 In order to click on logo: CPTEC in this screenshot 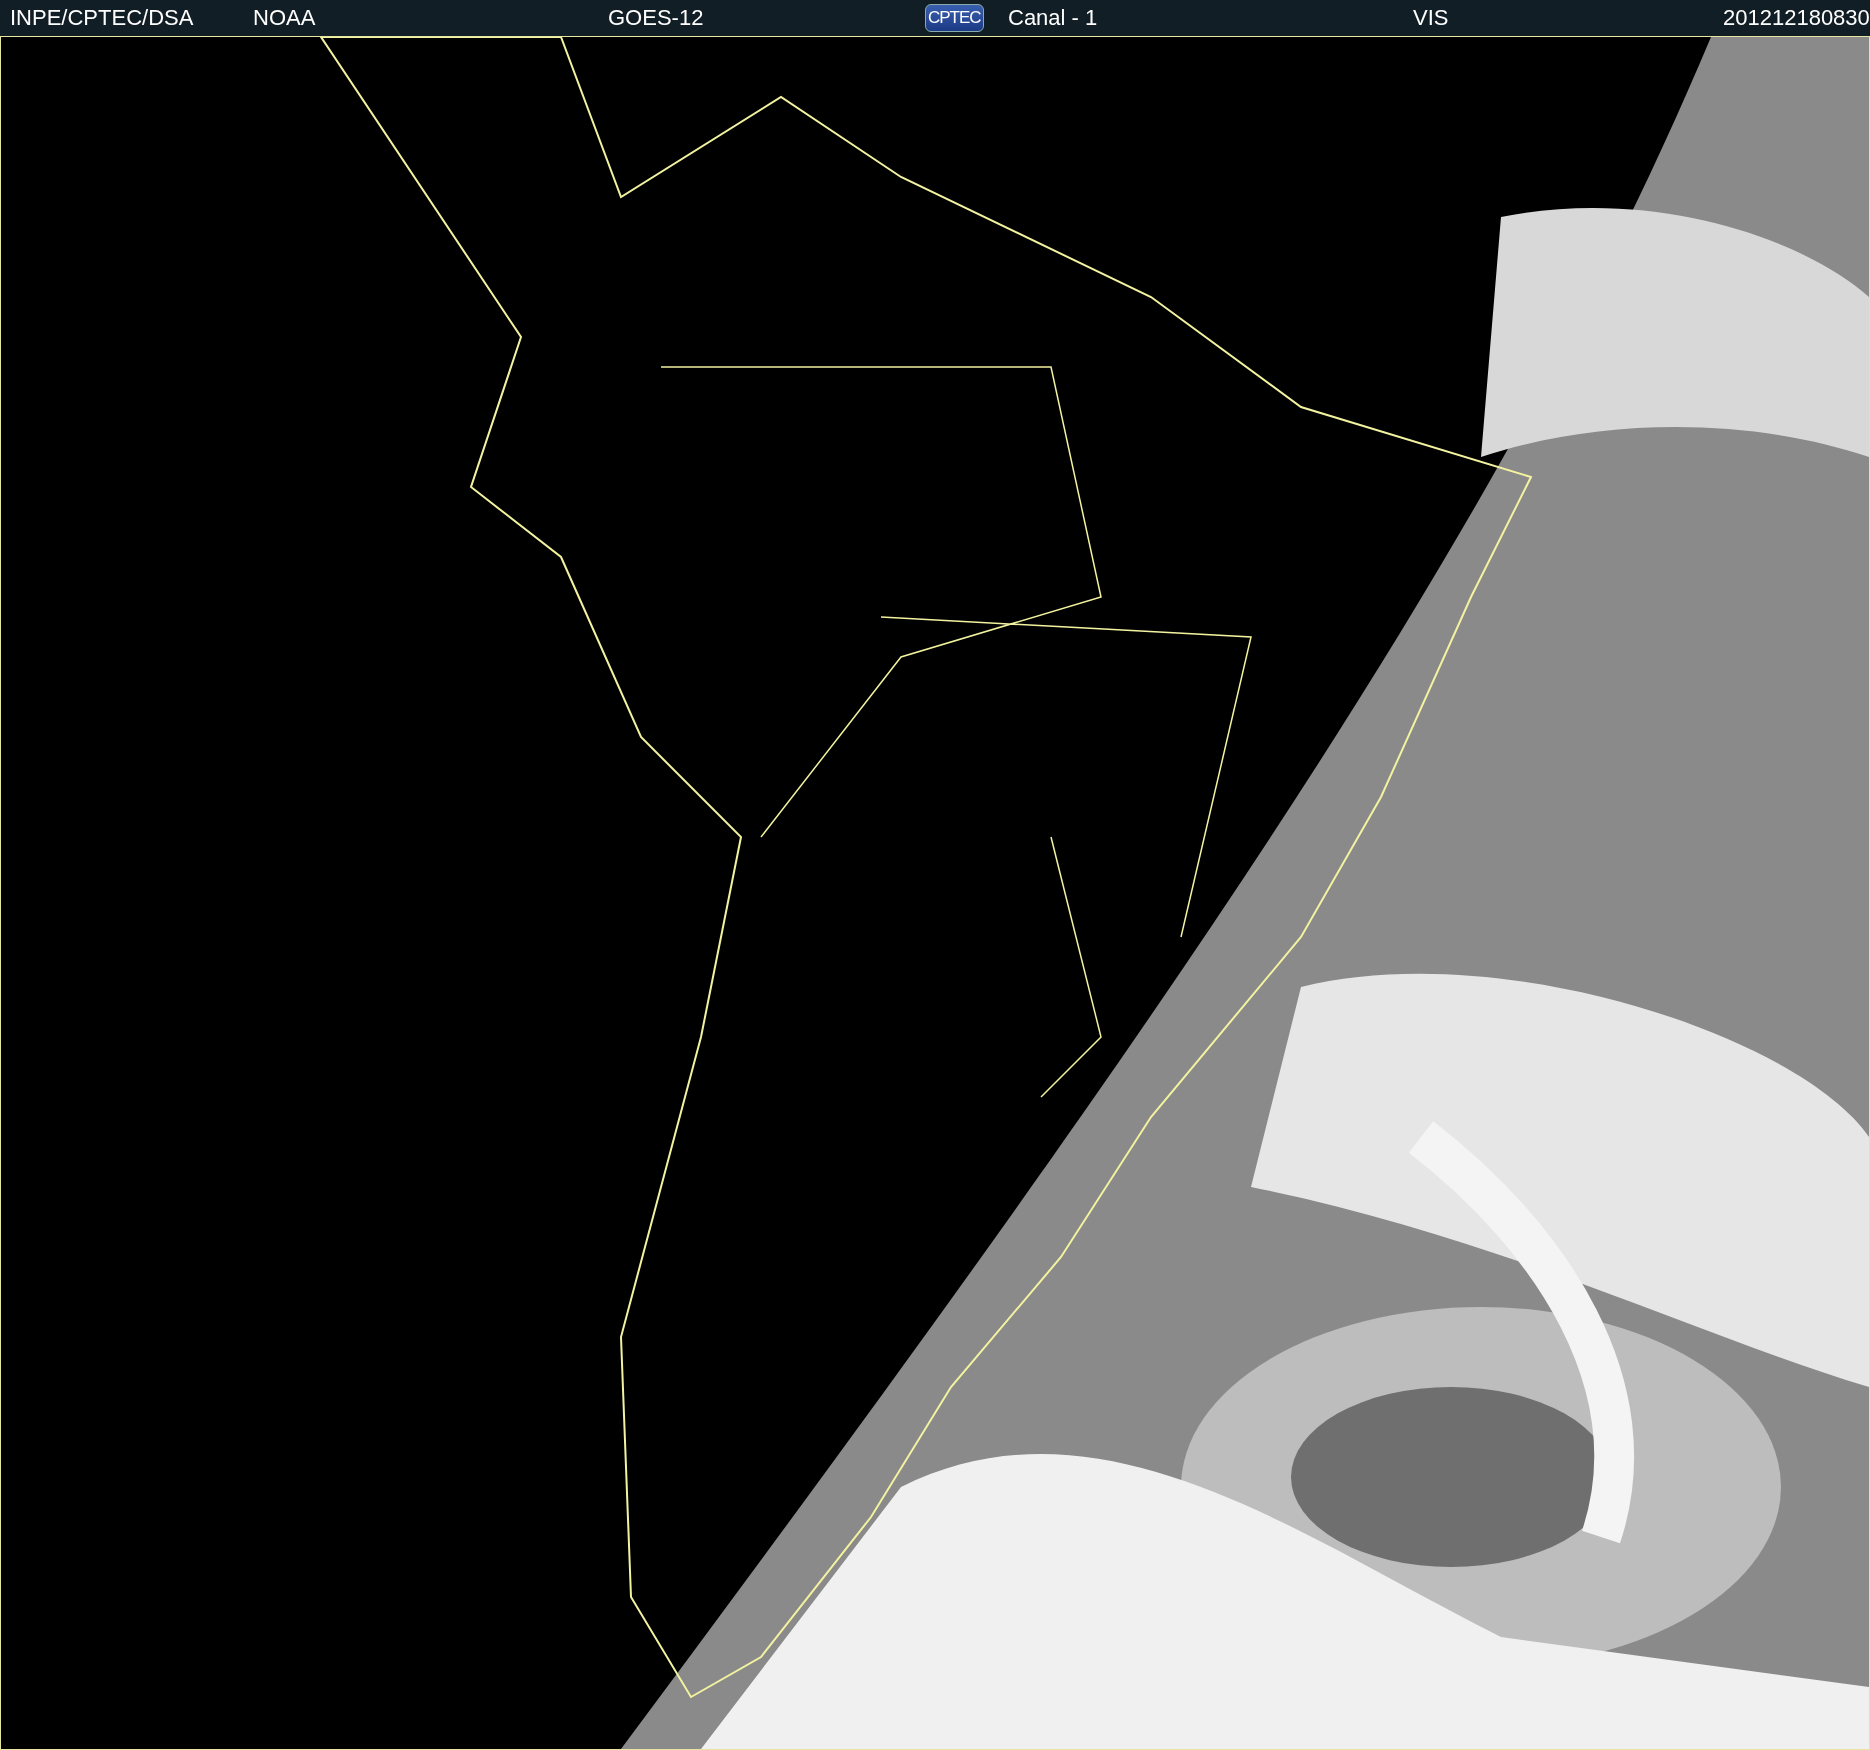, I will do `click(954, 18)`.